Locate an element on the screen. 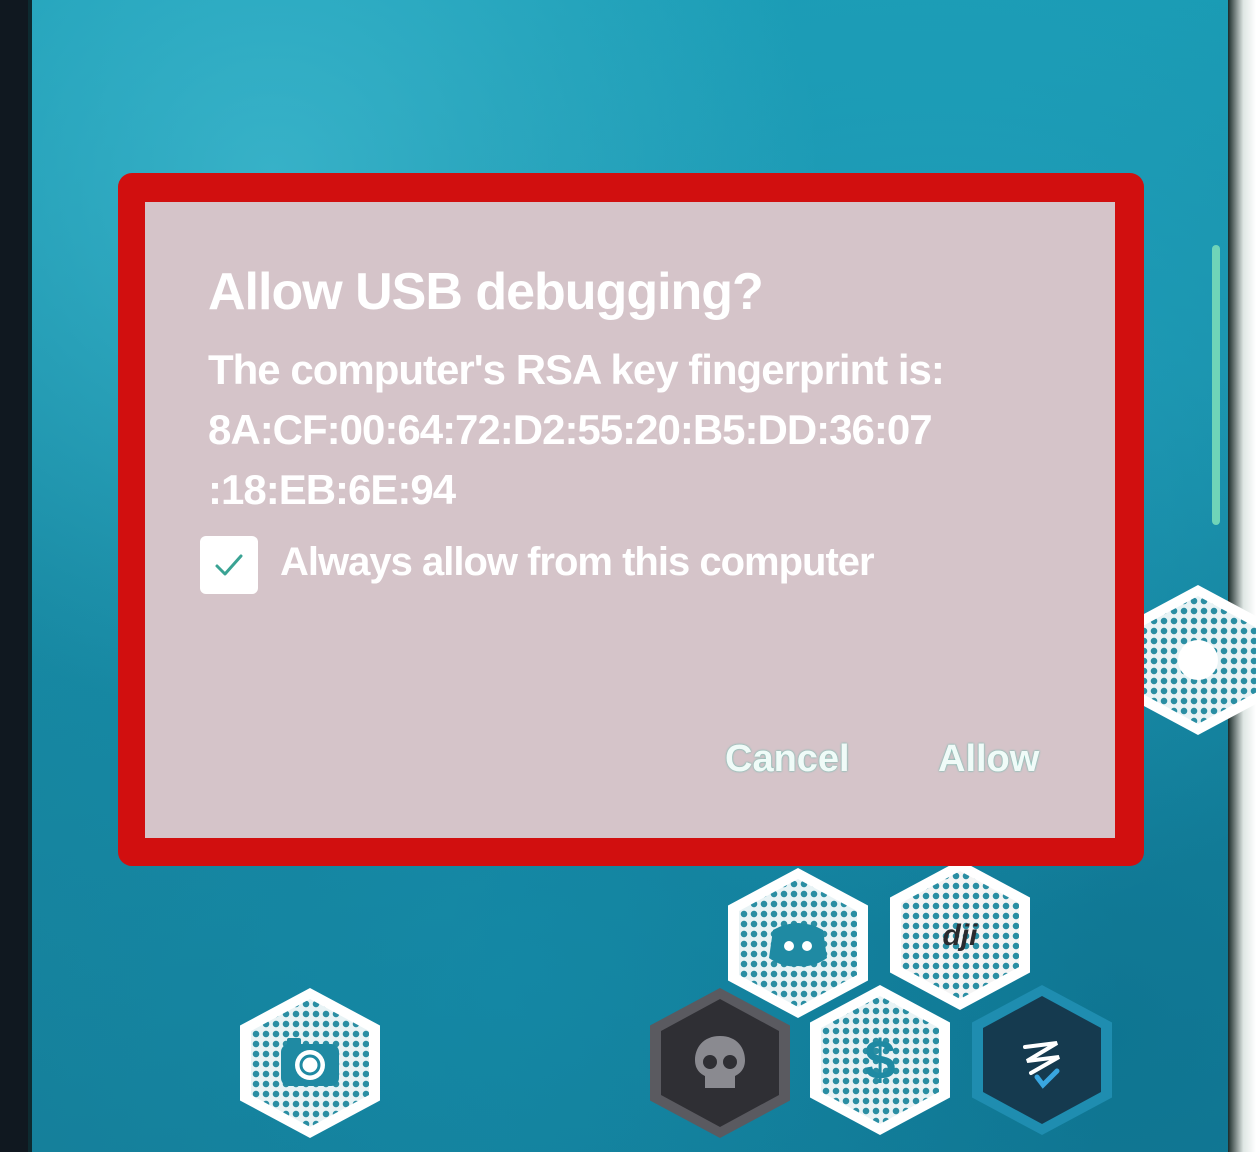  always-allow-label: Always allow from this computer is located at coordinates (577, 562).